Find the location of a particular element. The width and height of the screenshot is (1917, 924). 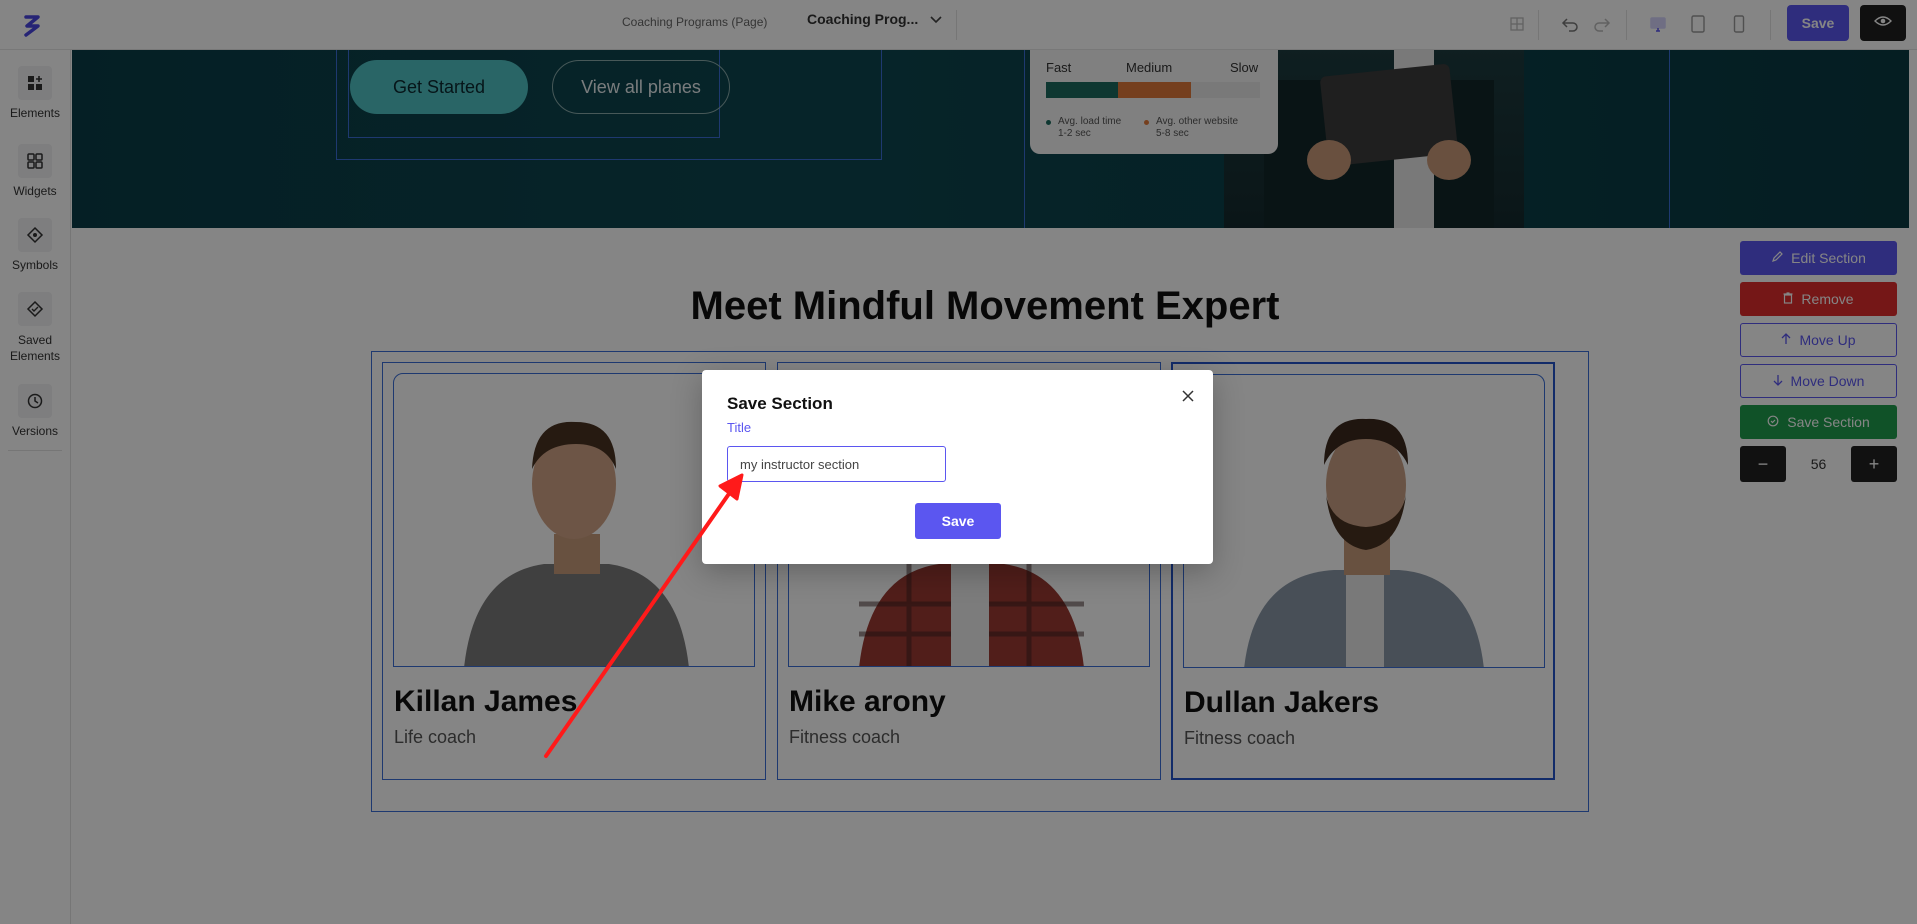

title-input is located at coordinates (836, 464).